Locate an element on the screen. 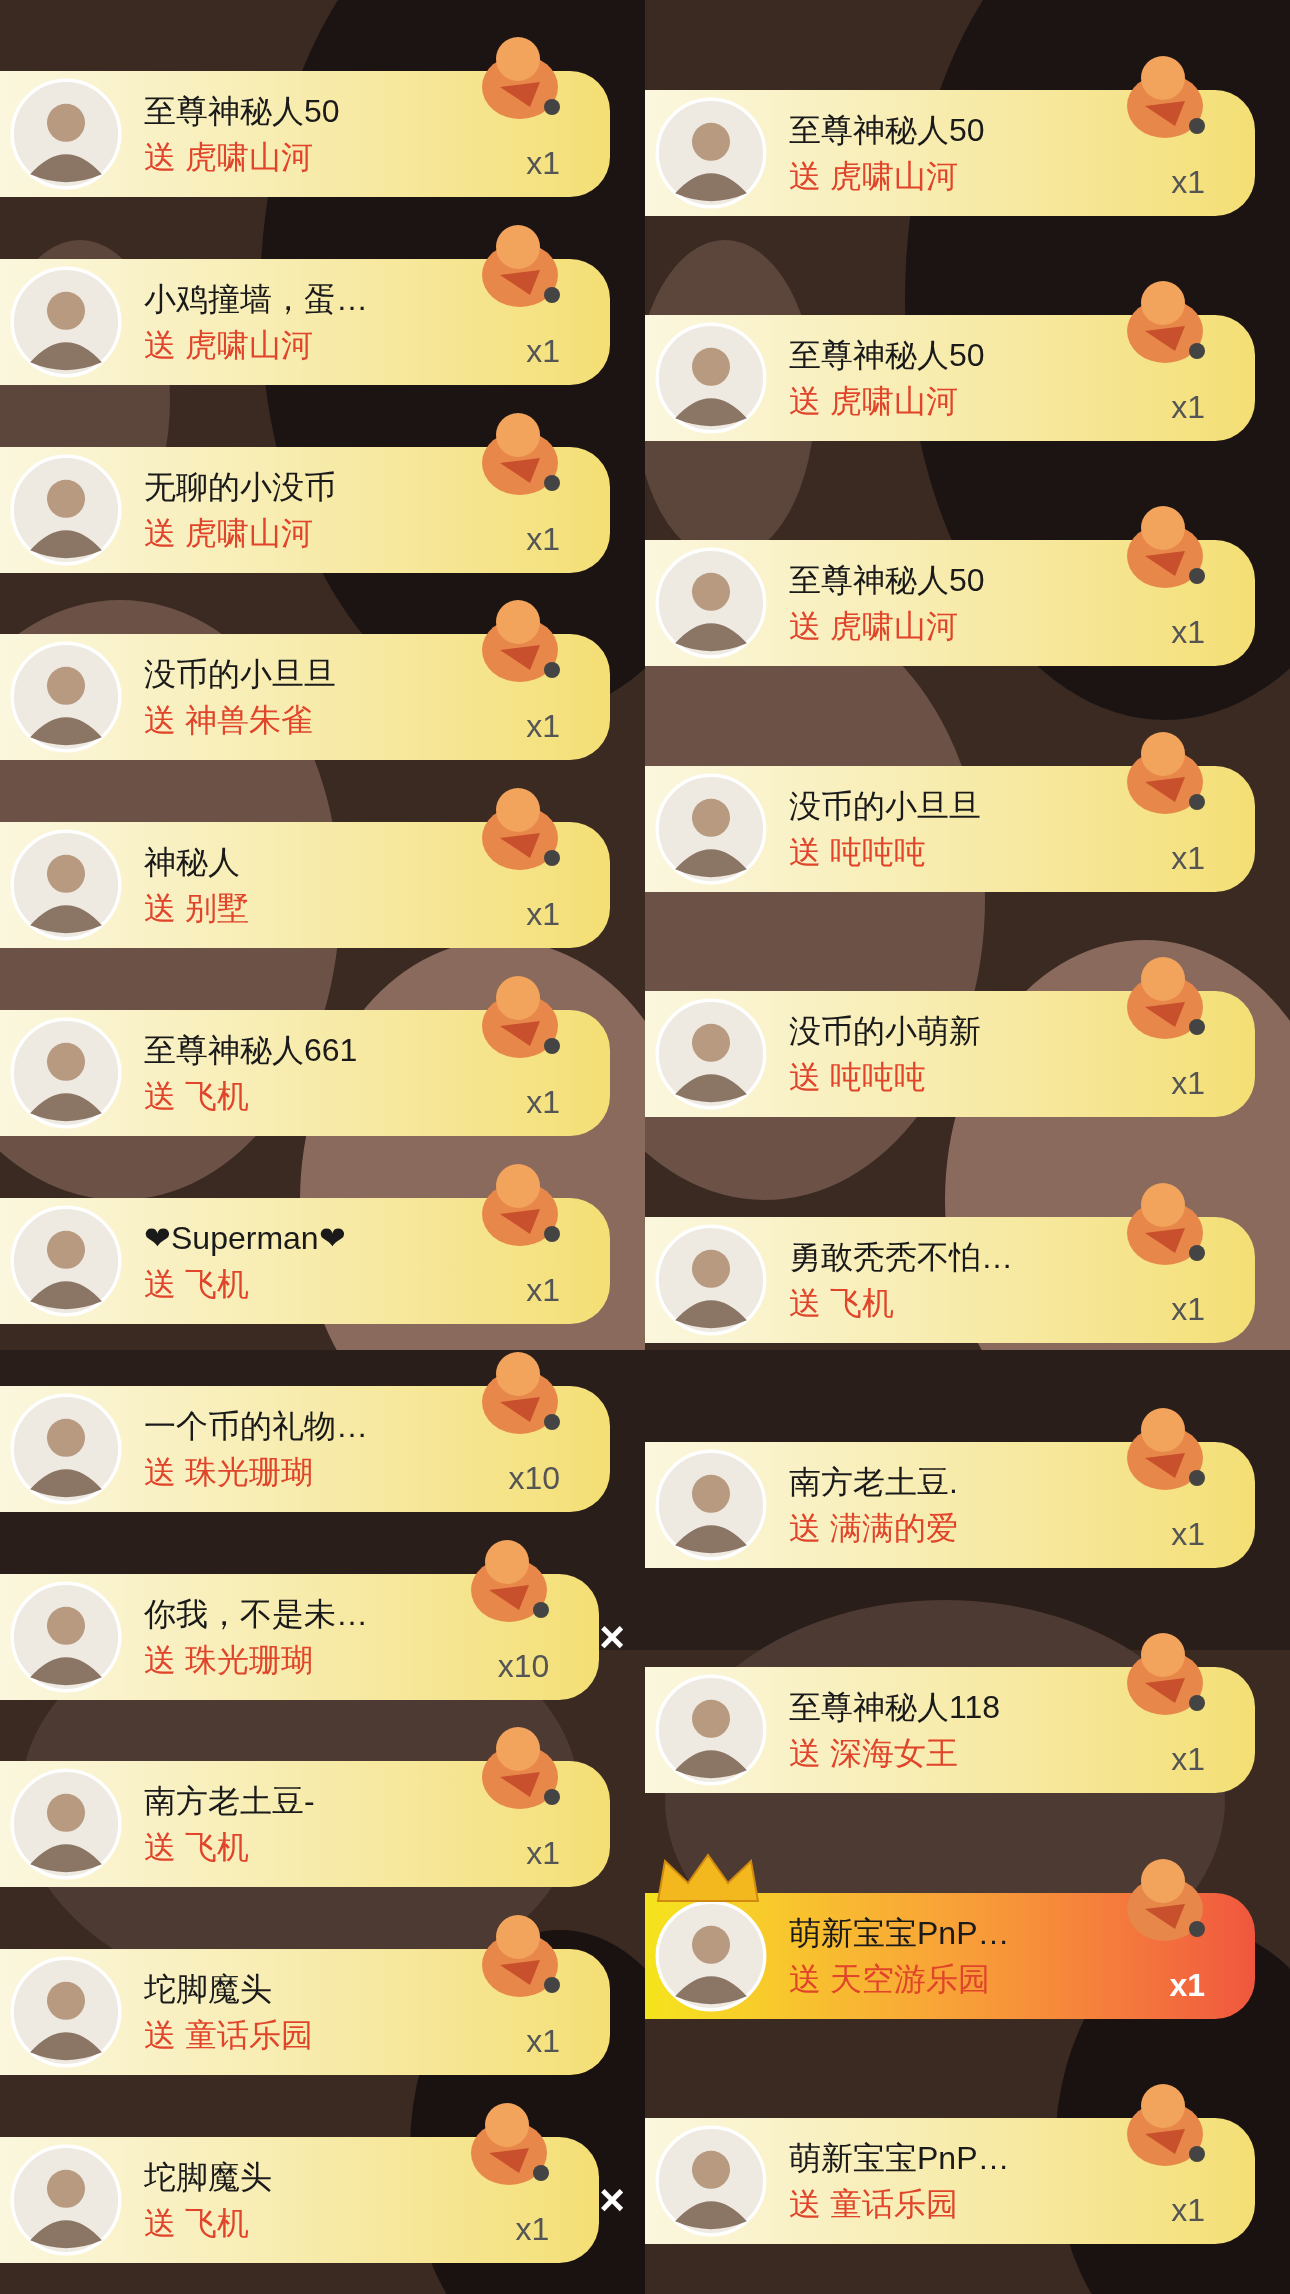 The height and width of the screenshot is (2294, 1290). user-name: 没币的小萌新 is located at coordinates (885, 1032).